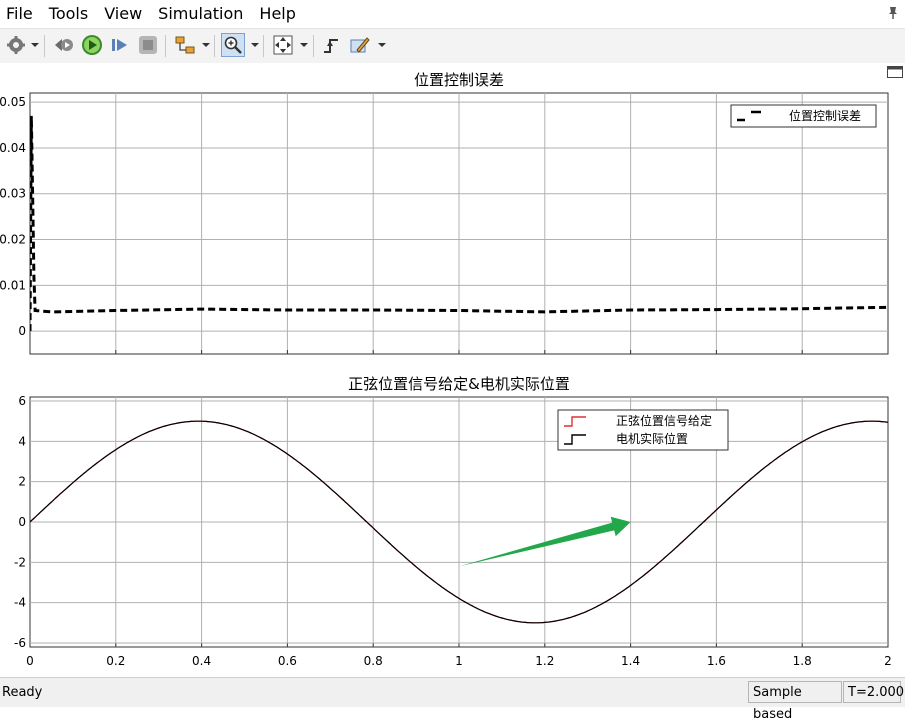  I want to click on status-sample-mode: Sample based, so click(795, 701).